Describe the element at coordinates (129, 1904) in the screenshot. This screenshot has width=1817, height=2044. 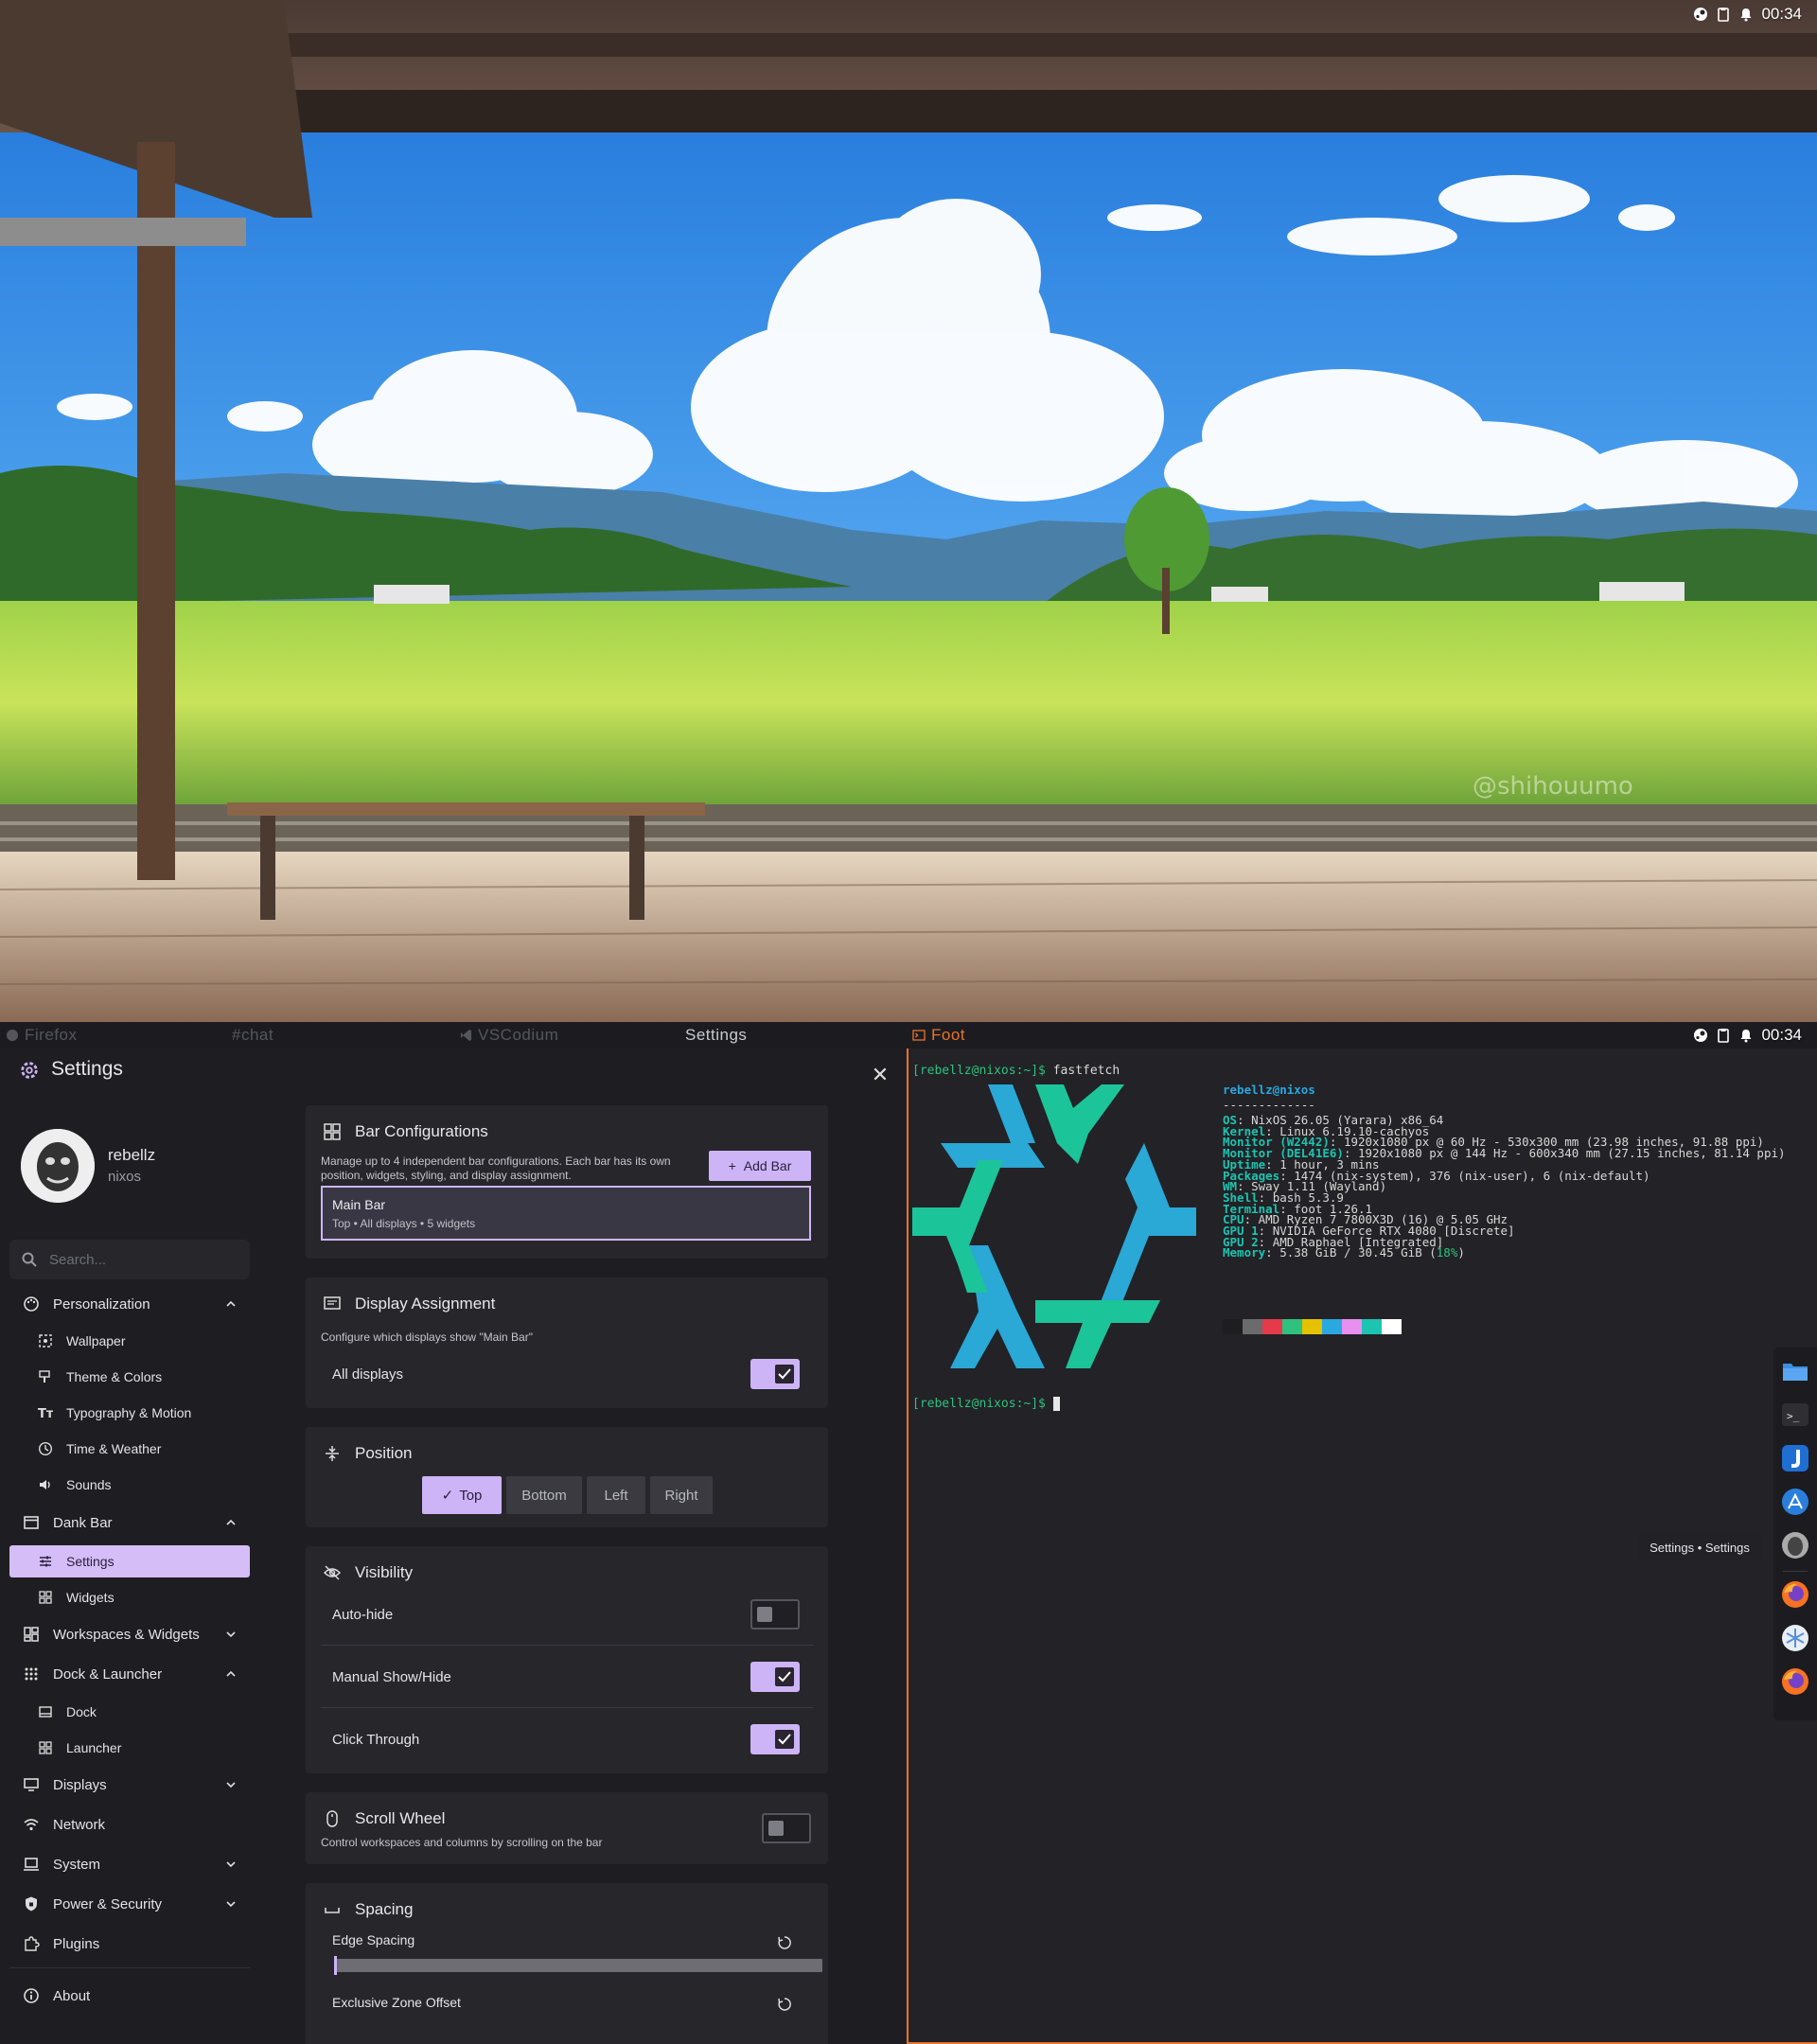
I see `sidebar-item-power-security: Power & Security` at that location.